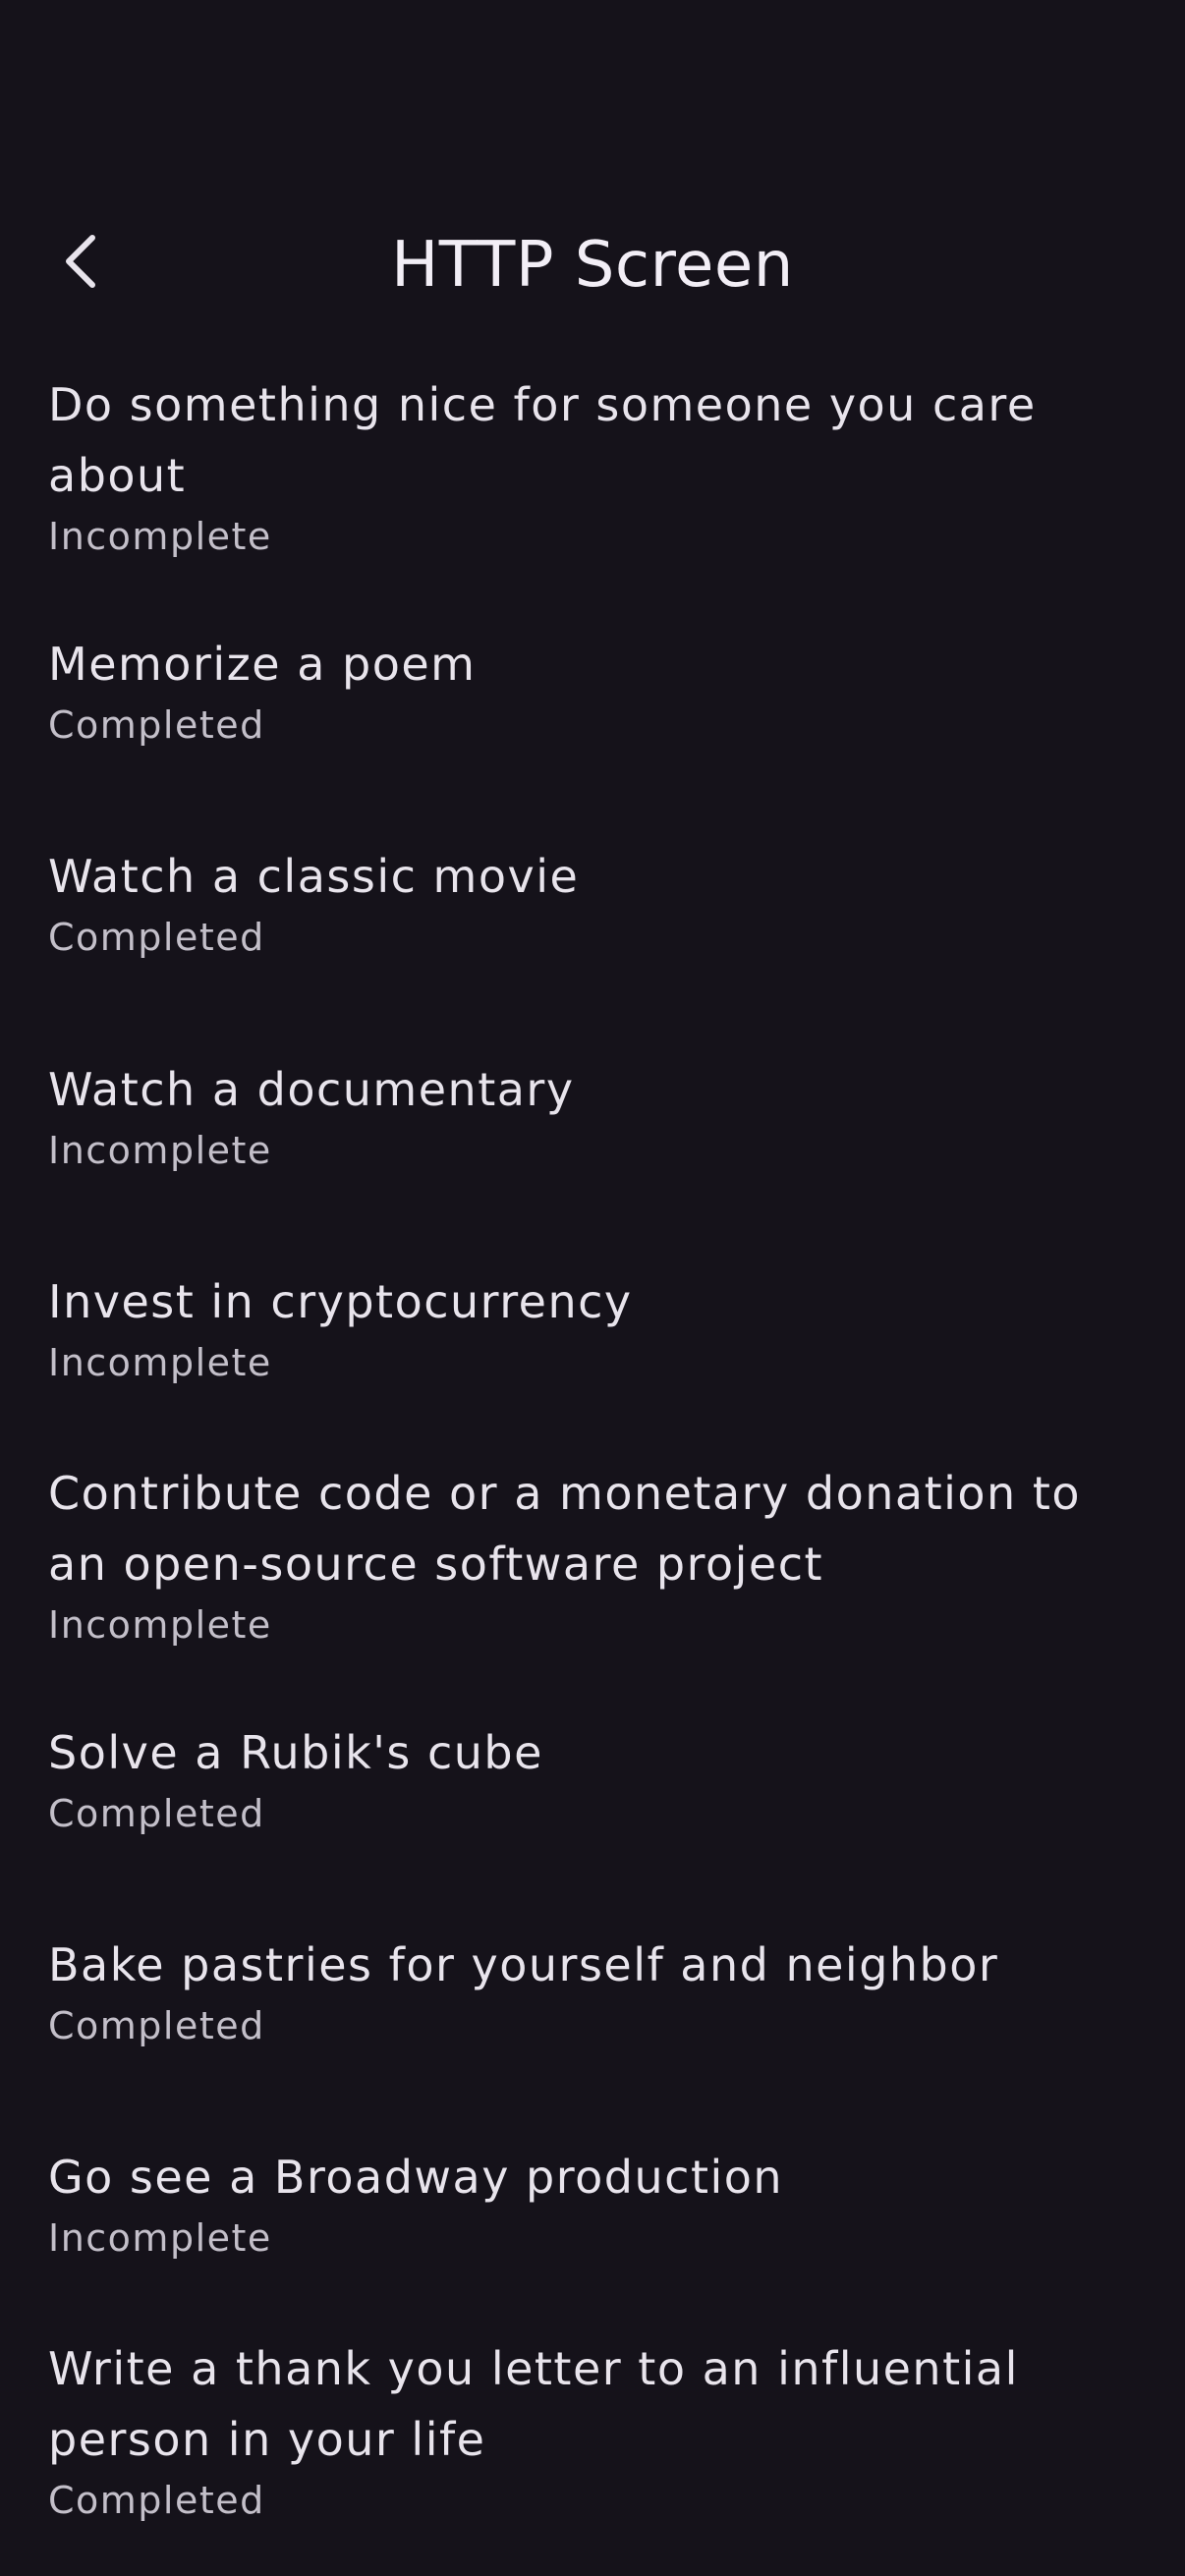 This screenshot has width=1185, height=2576. I want to click on todo-title: Bake pastries for yourself and neighbor, so click(523, 1964).